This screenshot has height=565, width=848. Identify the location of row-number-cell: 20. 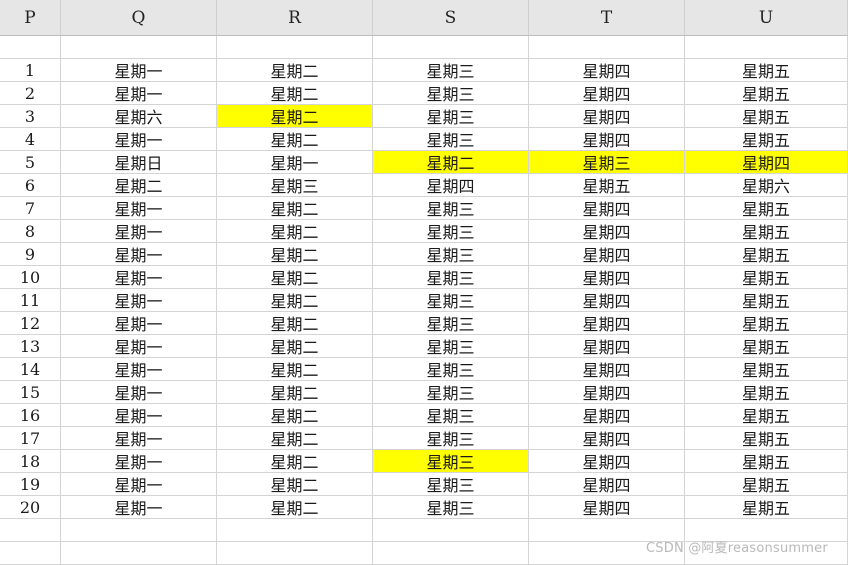
(30, 507).